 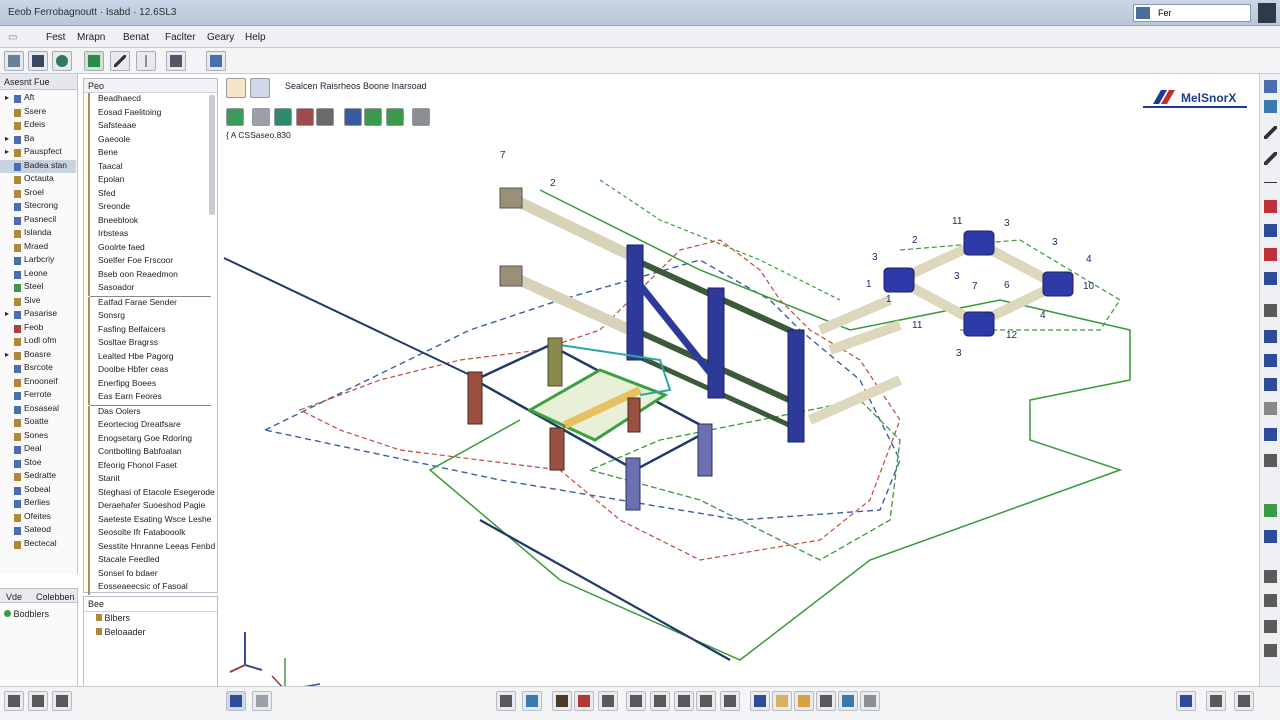 I want to click on fill-icon, so click(x=1270, y=206).